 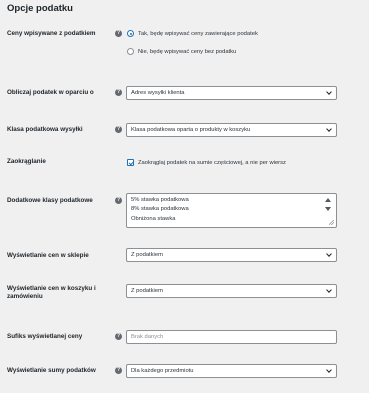 I want to click on price-suffix-label: Sufiks wyświetlanej ceny, so click(x=45, y=336).